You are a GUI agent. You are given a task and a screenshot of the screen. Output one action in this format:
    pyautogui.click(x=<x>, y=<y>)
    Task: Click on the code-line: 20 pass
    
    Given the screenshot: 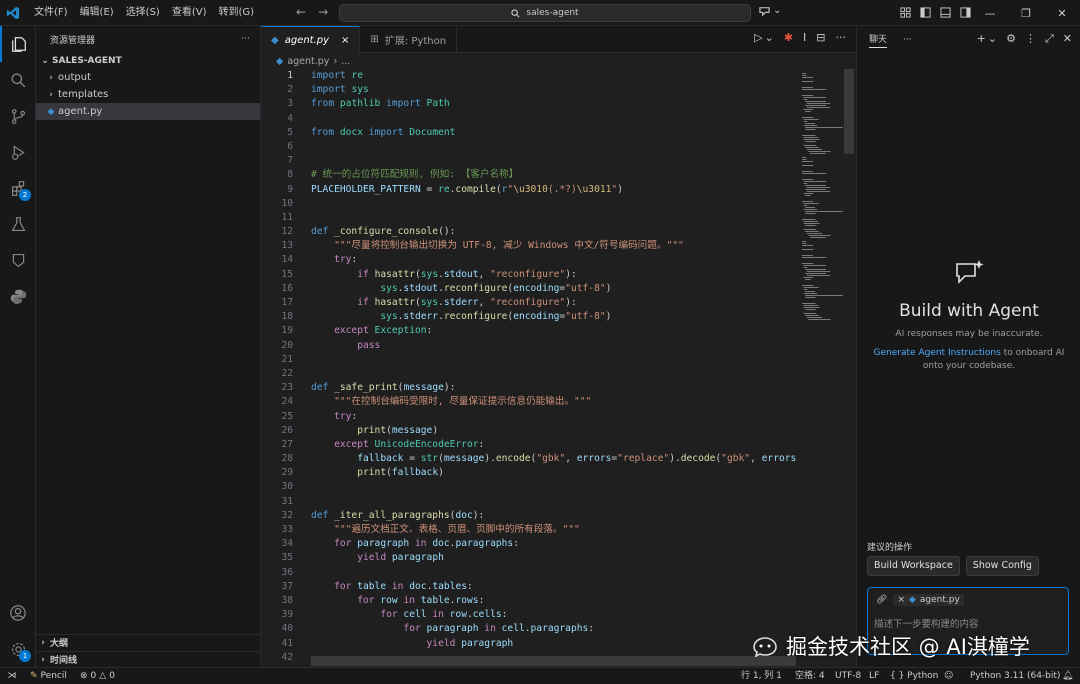 What is the action you would take?
    pyautogui.click(x=528, y=346)
    